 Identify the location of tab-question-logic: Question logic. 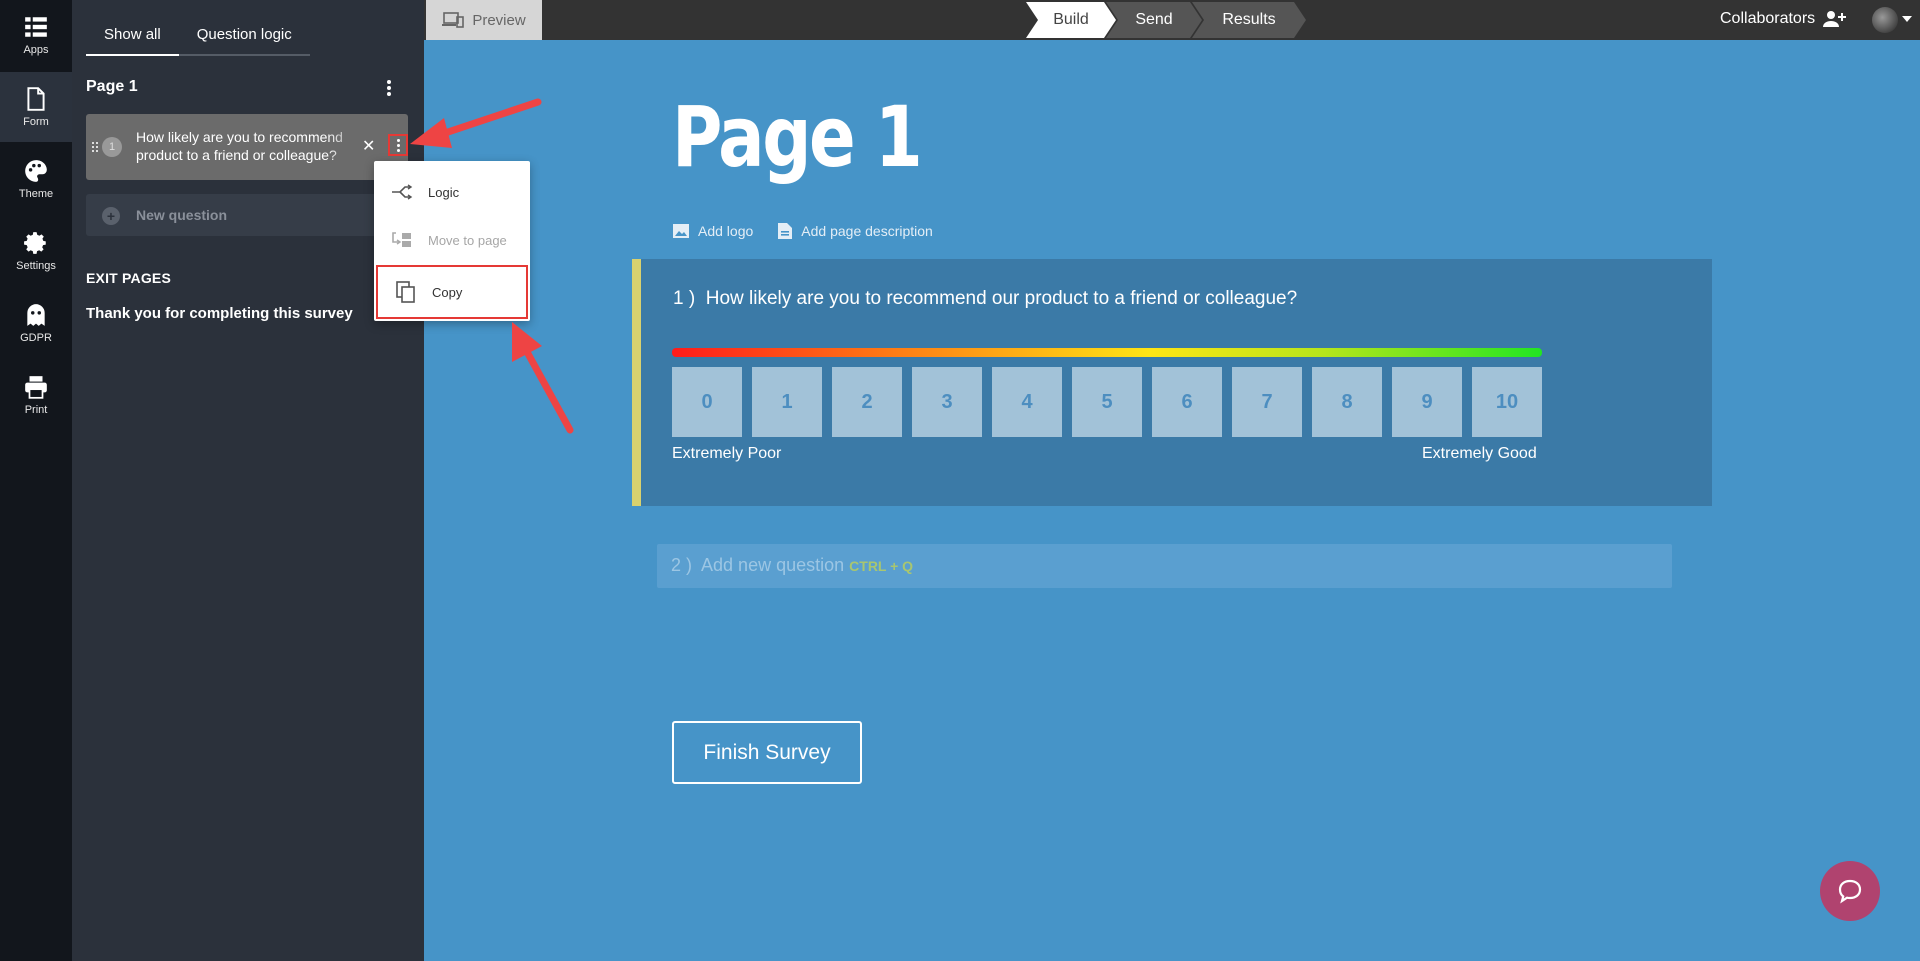
(244, 36).